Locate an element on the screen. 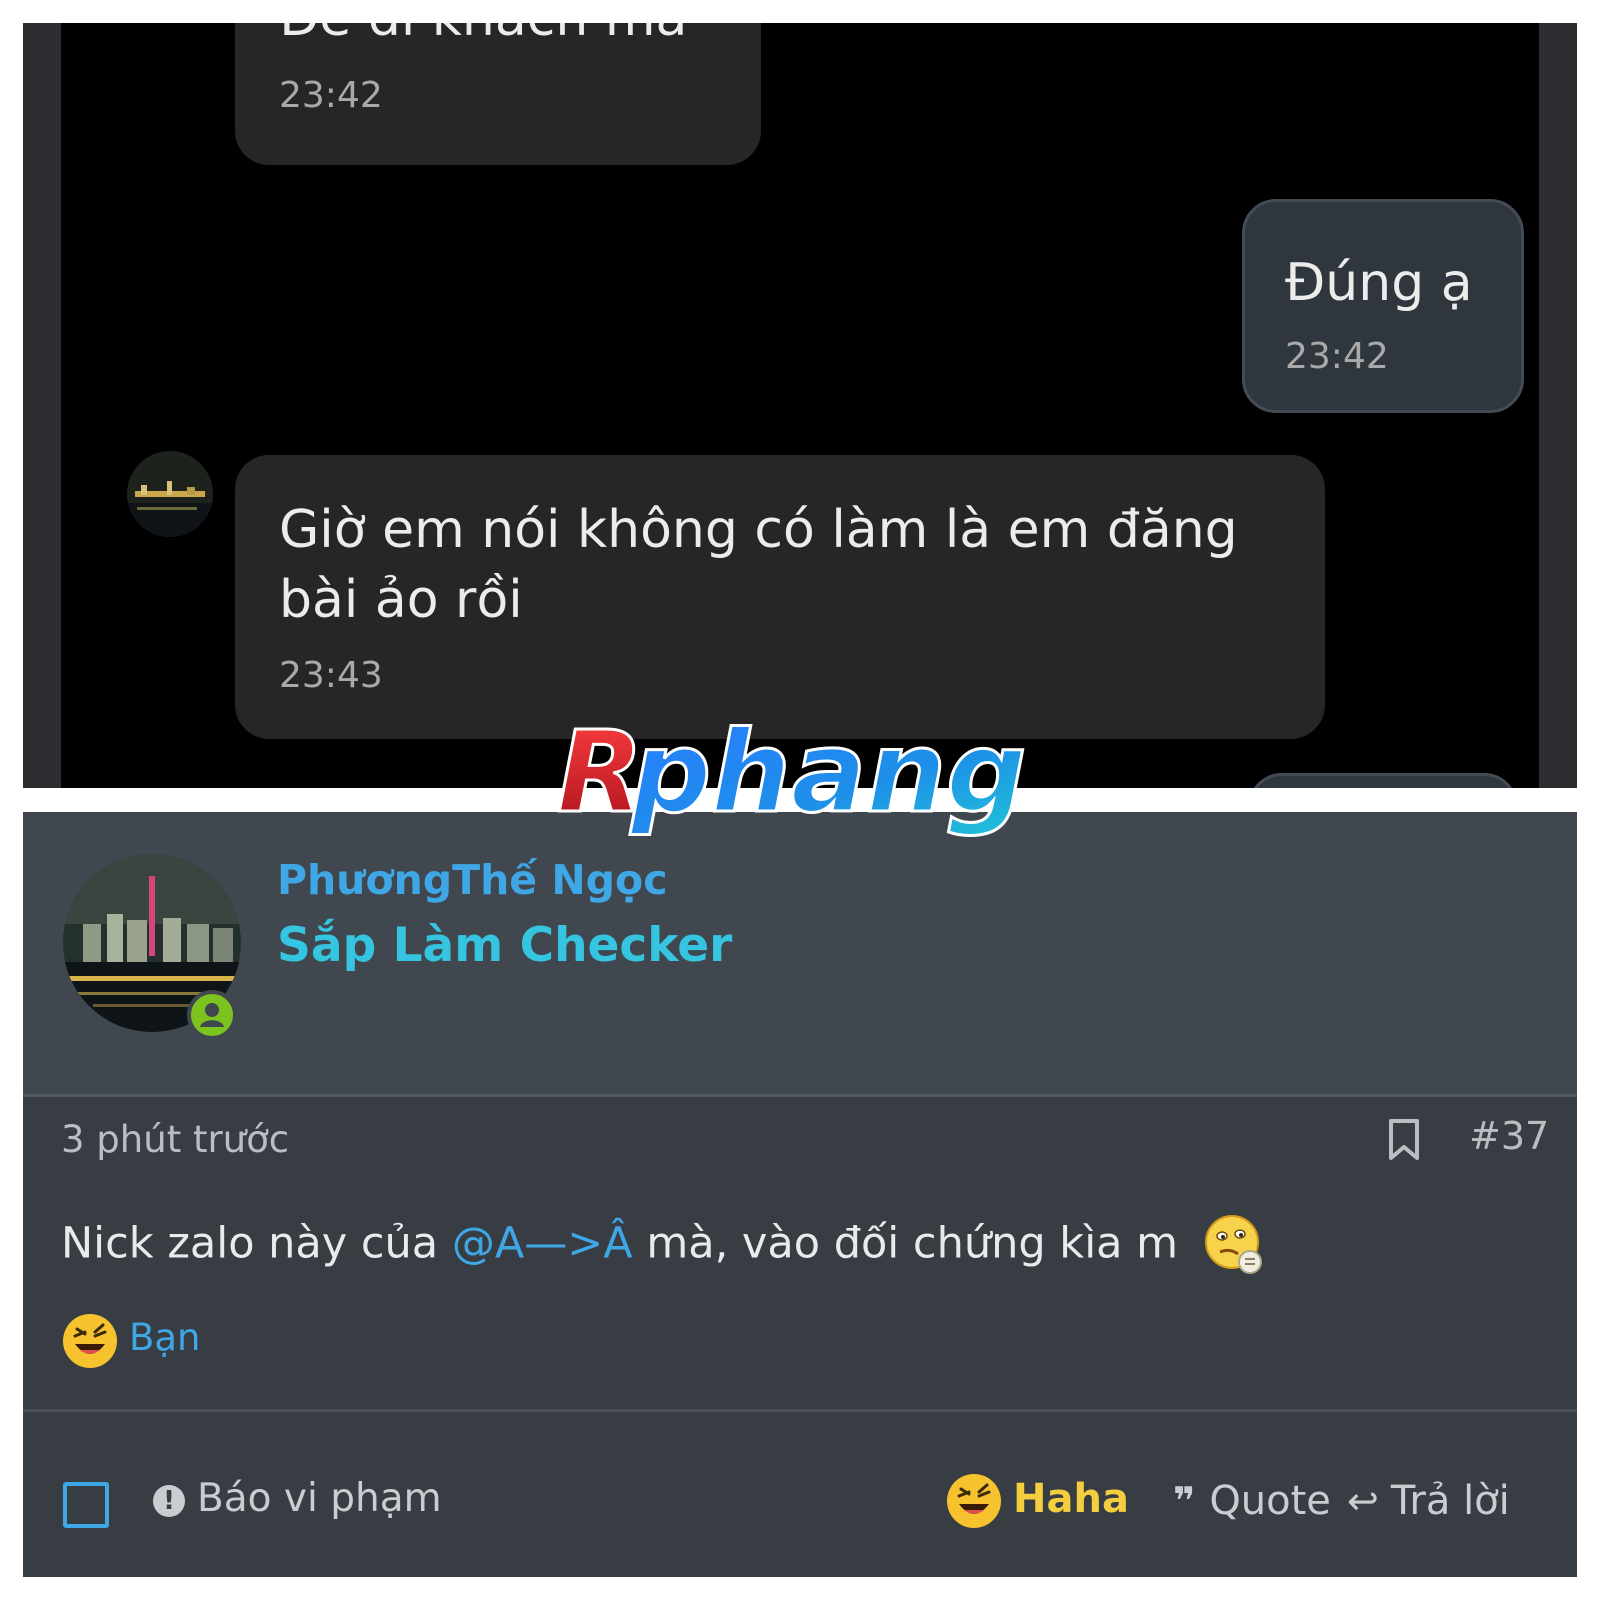  chat-message-time: 23:43 is located at coordinates (331, 675).